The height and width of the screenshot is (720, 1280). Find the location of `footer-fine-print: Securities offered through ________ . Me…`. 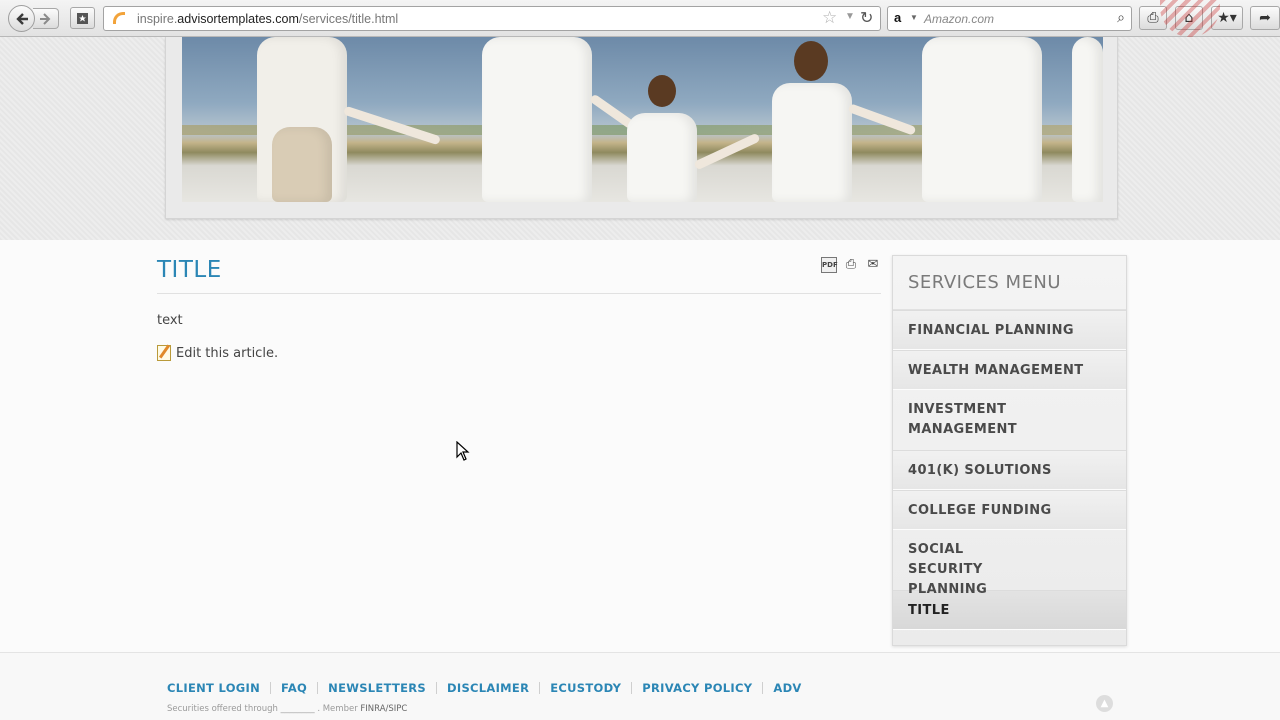

footer-fine-print: Securities offered through ________ . Me… is located at coordinates (287, 709).